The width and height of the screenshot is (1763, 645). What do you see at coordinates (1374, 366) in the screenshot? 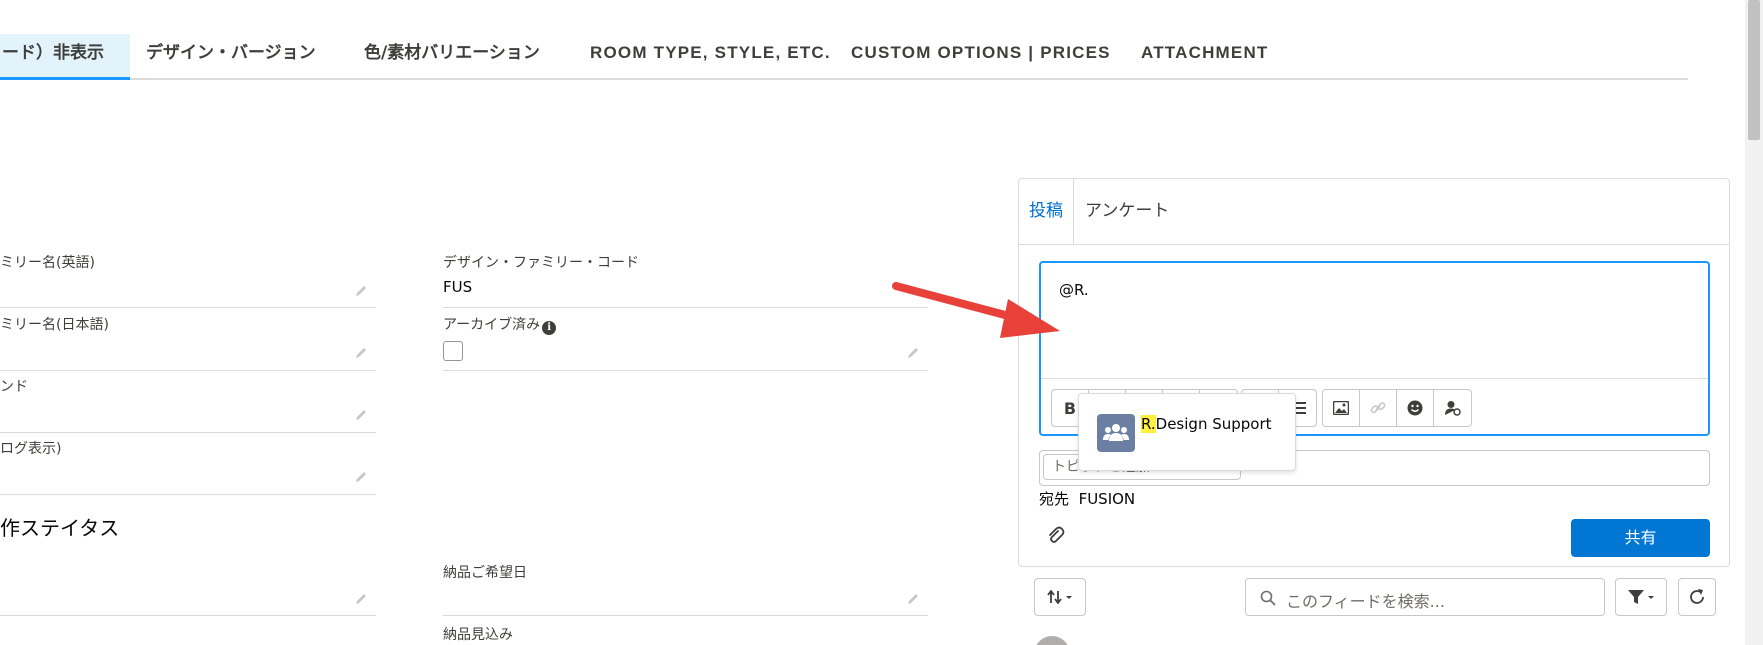
I see `post-editor: @R. B I U S Tx` at bounding box center [1374, 366].